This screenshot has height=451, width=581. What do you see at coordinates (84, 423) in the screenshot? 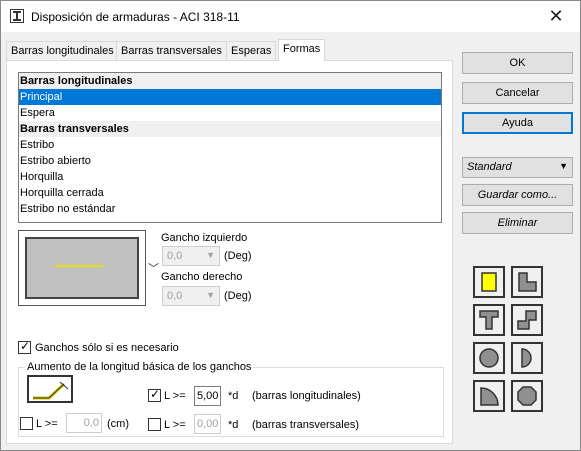
I see `cm-length-field: 0,0` at bounding box center [84, 423].